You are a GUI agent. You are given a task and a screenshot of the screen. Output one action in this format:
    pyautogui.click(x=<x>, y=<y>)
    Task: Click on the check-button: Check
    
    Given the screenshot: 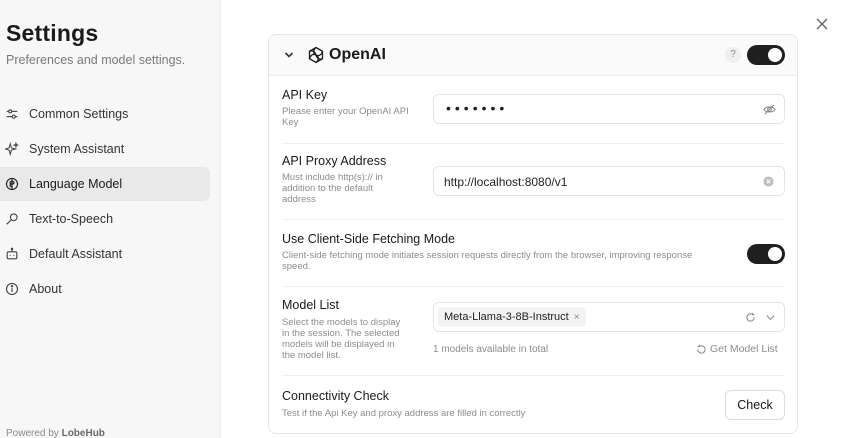 What is the action you would take?
    pyautogui.click(x=755, y=405)
    